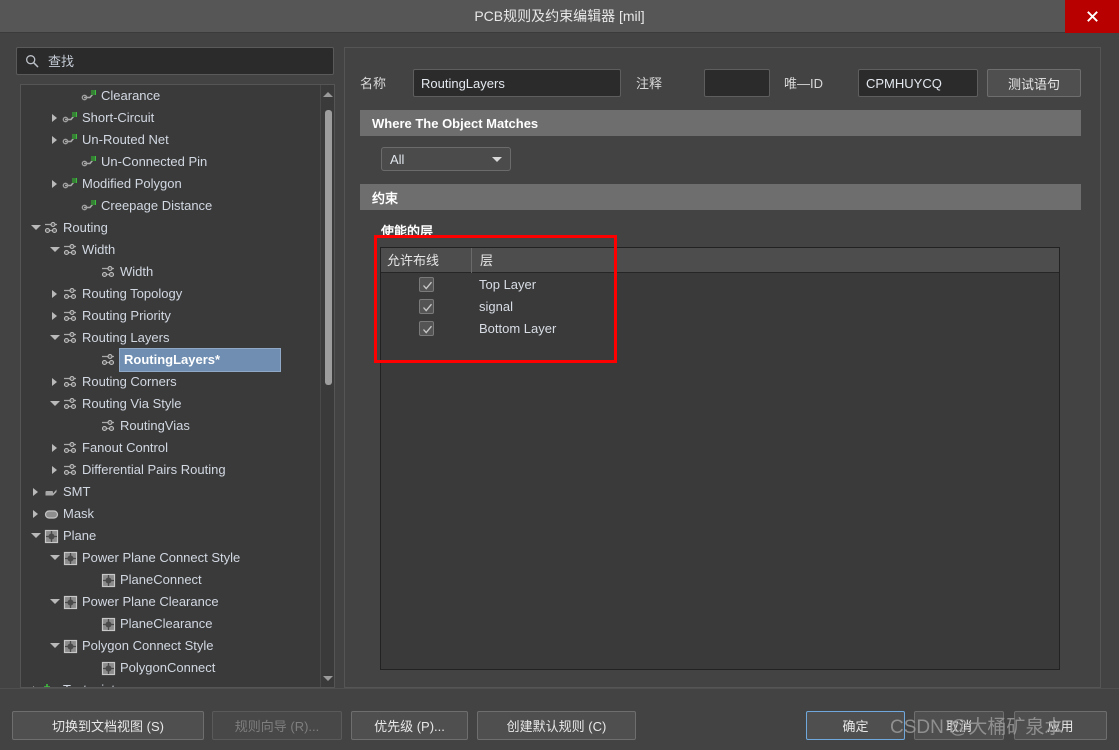 The height and width of the screenshot is (750, 1119). Describe the element at coordinates (517, 83) in the screenshot. I see `rule-name-input` at that location.